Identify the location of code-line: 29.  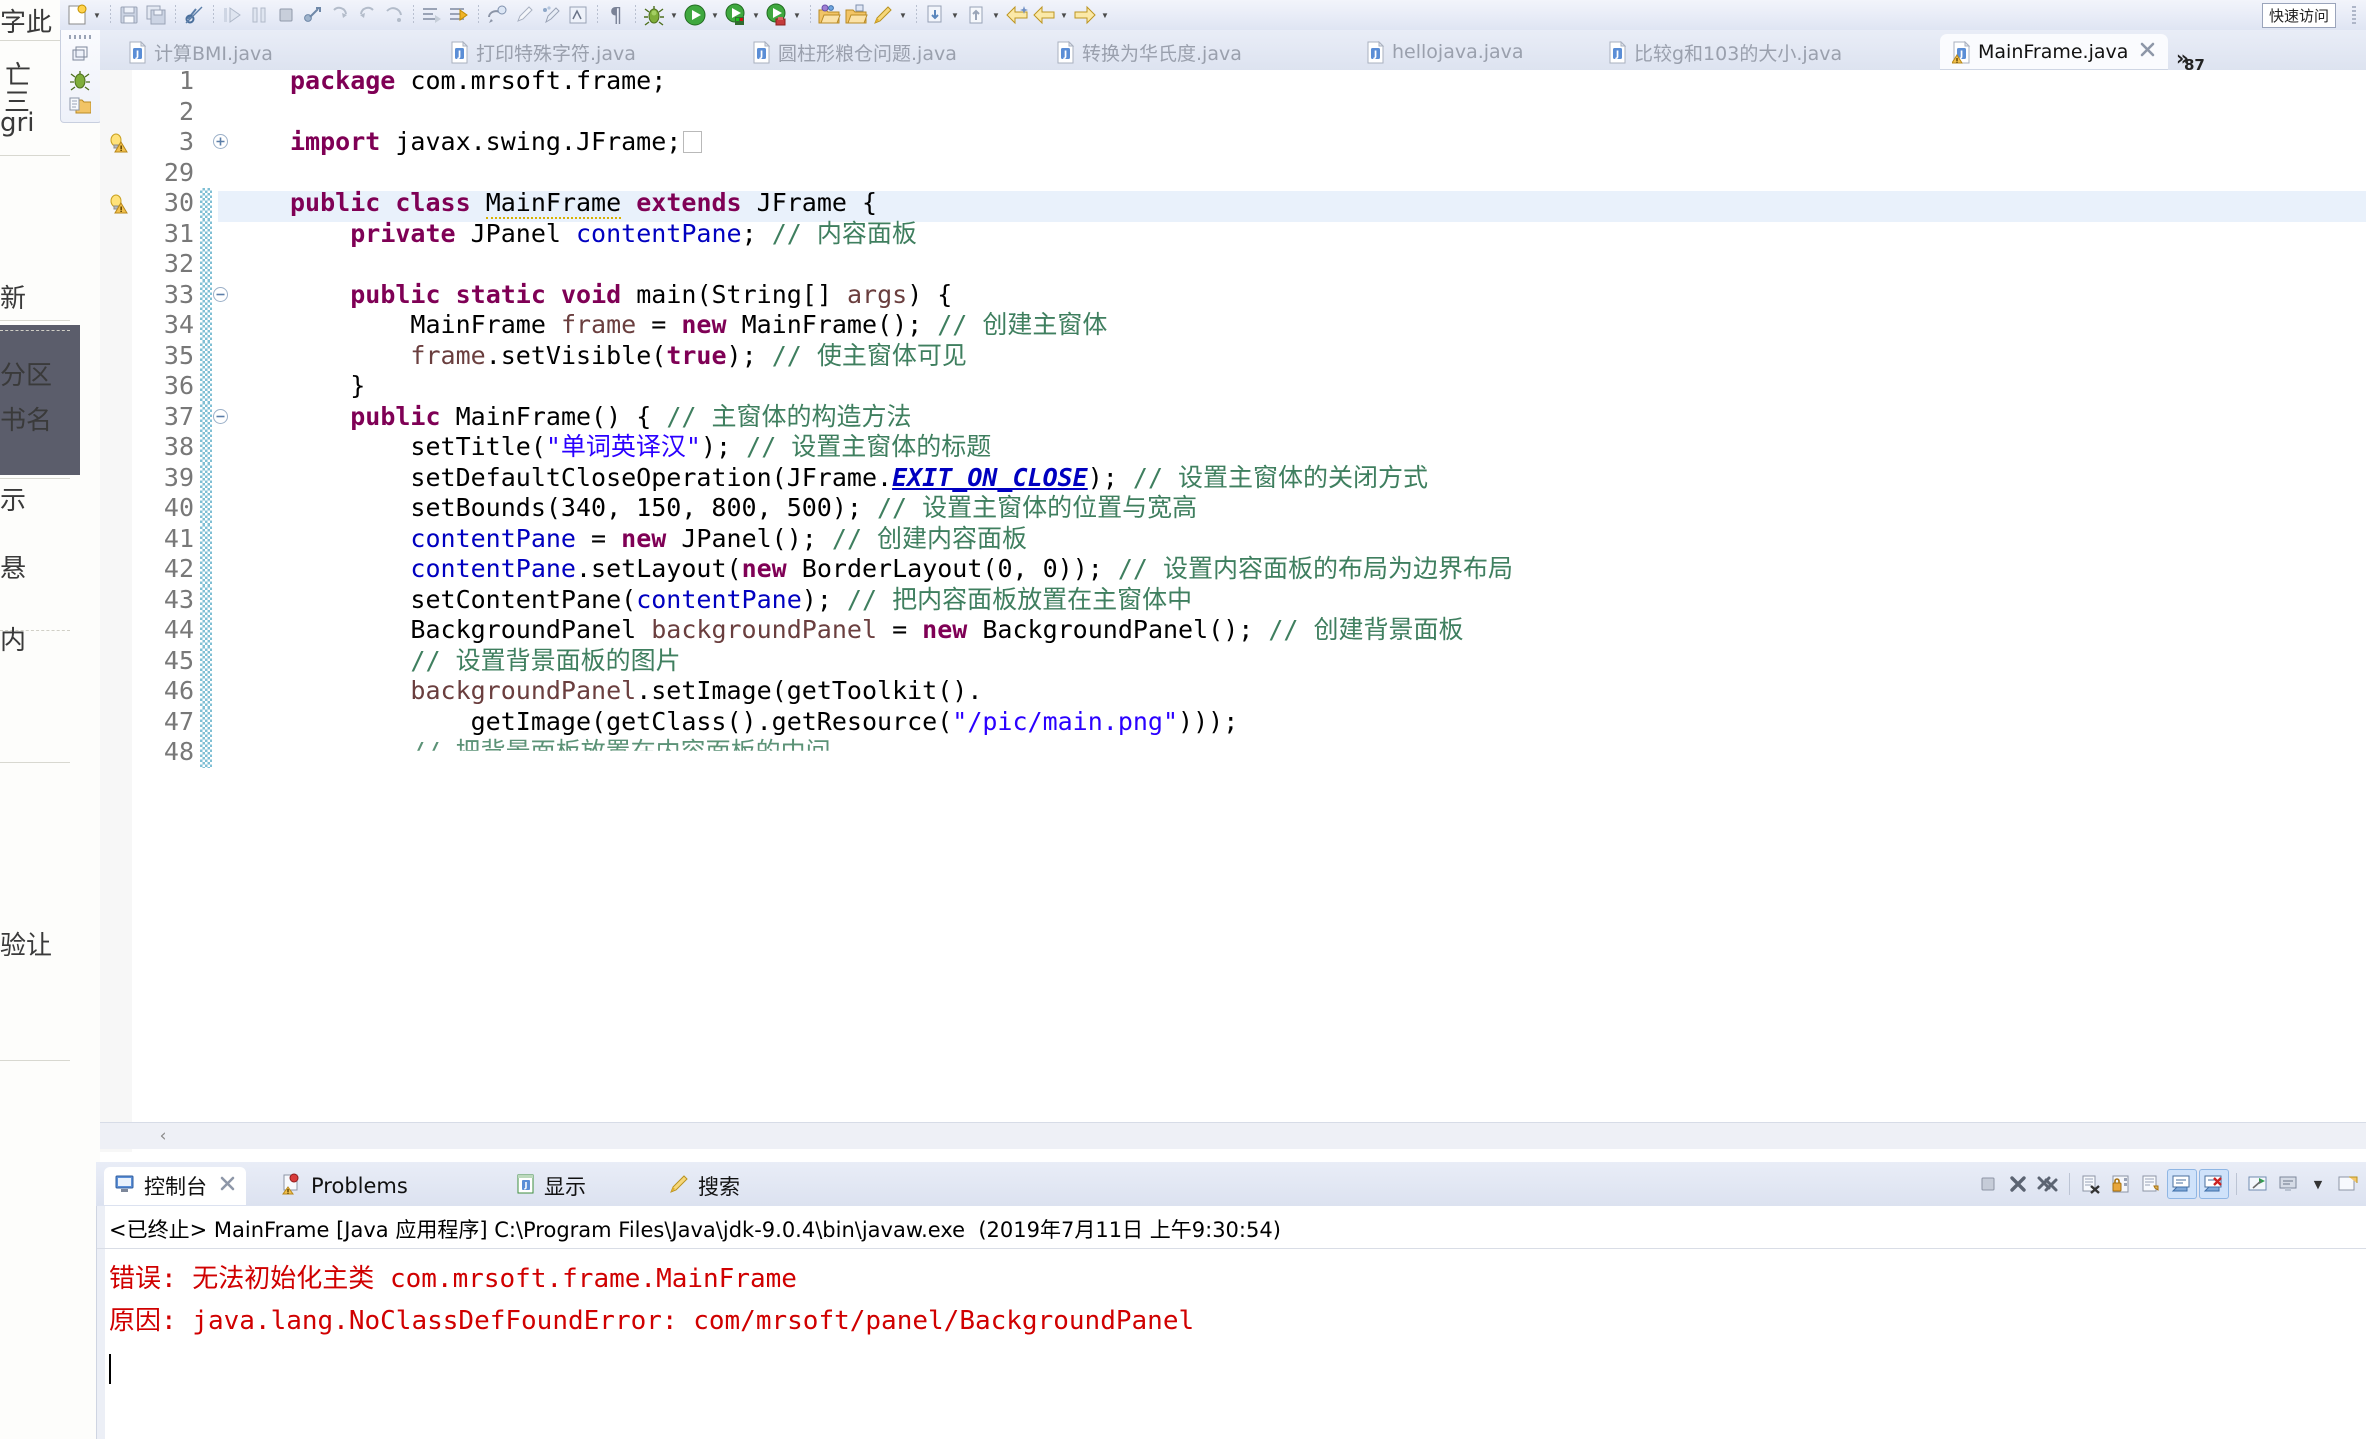
(1233, 173).